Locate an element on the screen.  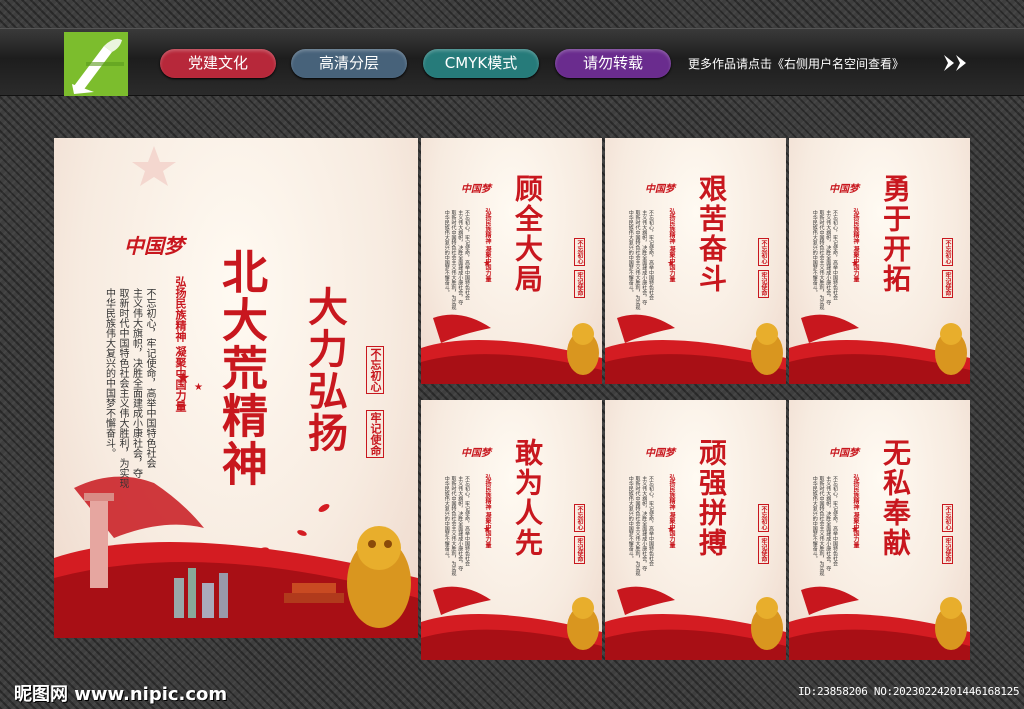
main-poster-title: 北大荒精神 is located at coordinates (242, 368).